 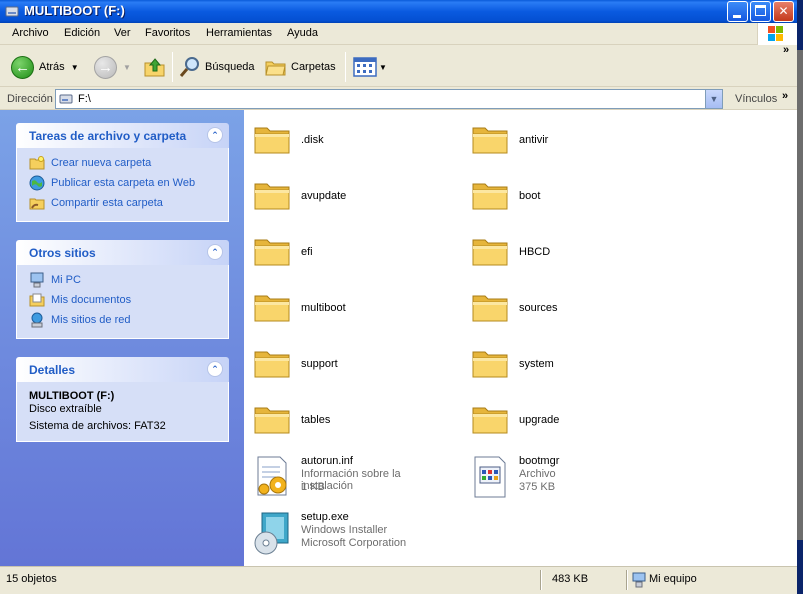 What do you see at coordinates (783, 11) in the screenshot?
I see `close-button: ✕` at bounding box center [783, 11].